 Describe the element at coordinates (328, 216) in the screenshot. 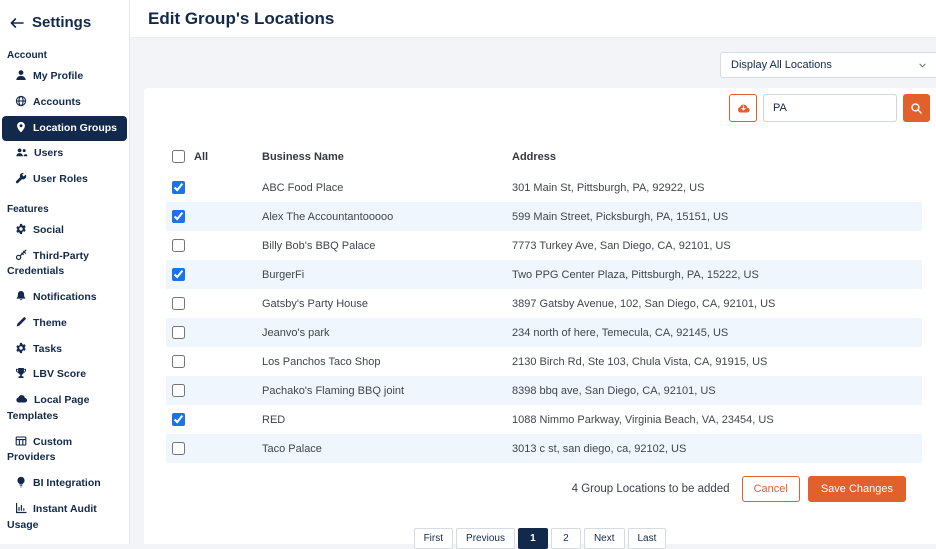

I see `business-name-cell: Alex The Accountantooooo` at that location.